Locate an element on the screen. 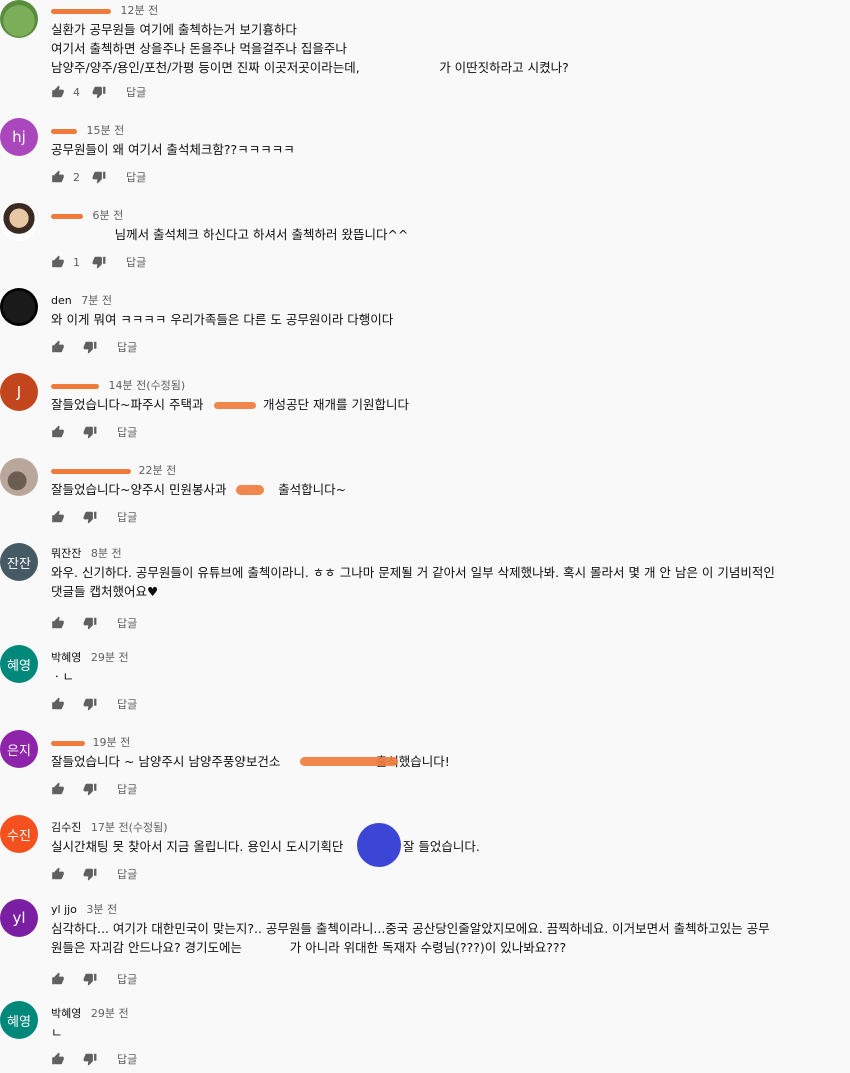 Image resolution: width=850 pixels, height=1073 pixels. comment-text: 잘들었습니다~양주시 민원봉사과 출석합니다~ is located at coordinates (199, 489).